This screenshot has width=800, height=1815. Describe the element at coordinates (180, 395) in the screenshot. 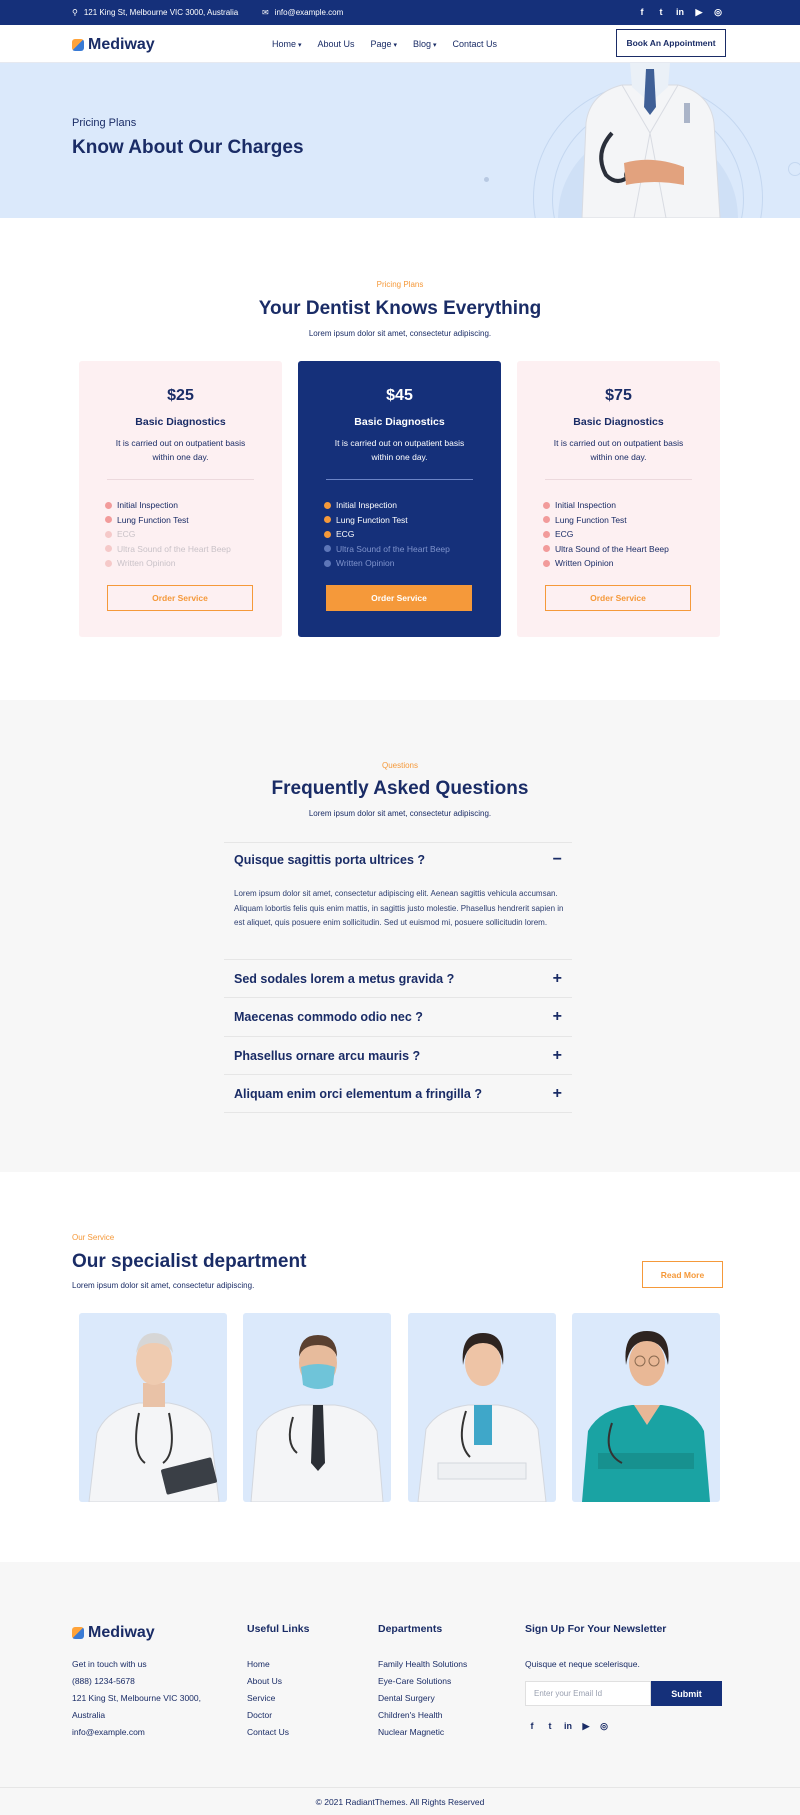

I see `plan-price: $25` at that location.